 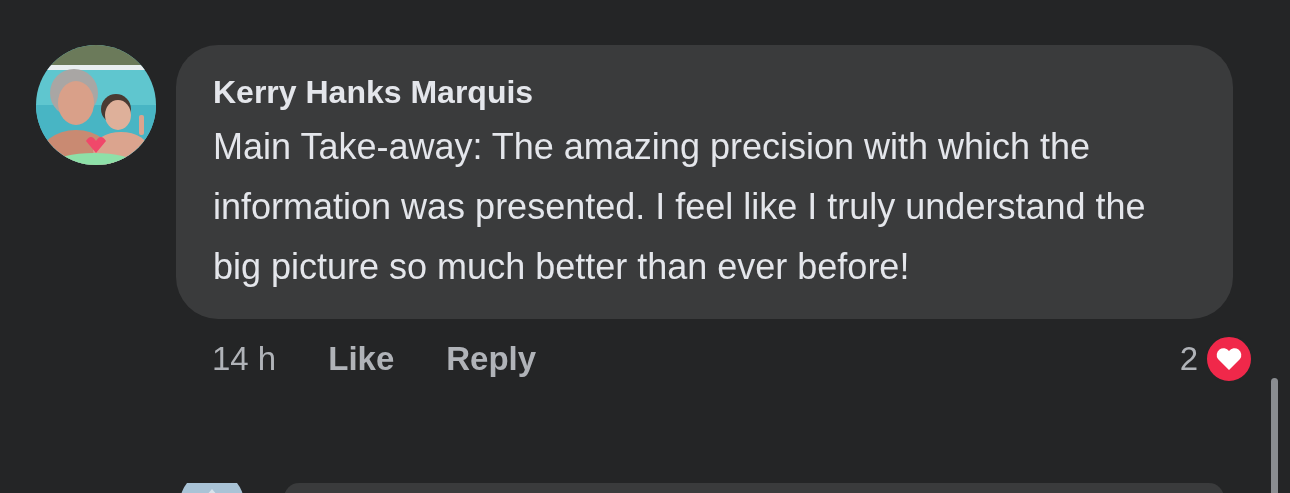 What do you see at coordinates (1188, 359) in the screenshot?
I see `reaction-count: 2` at bounding box center [1188, 359].